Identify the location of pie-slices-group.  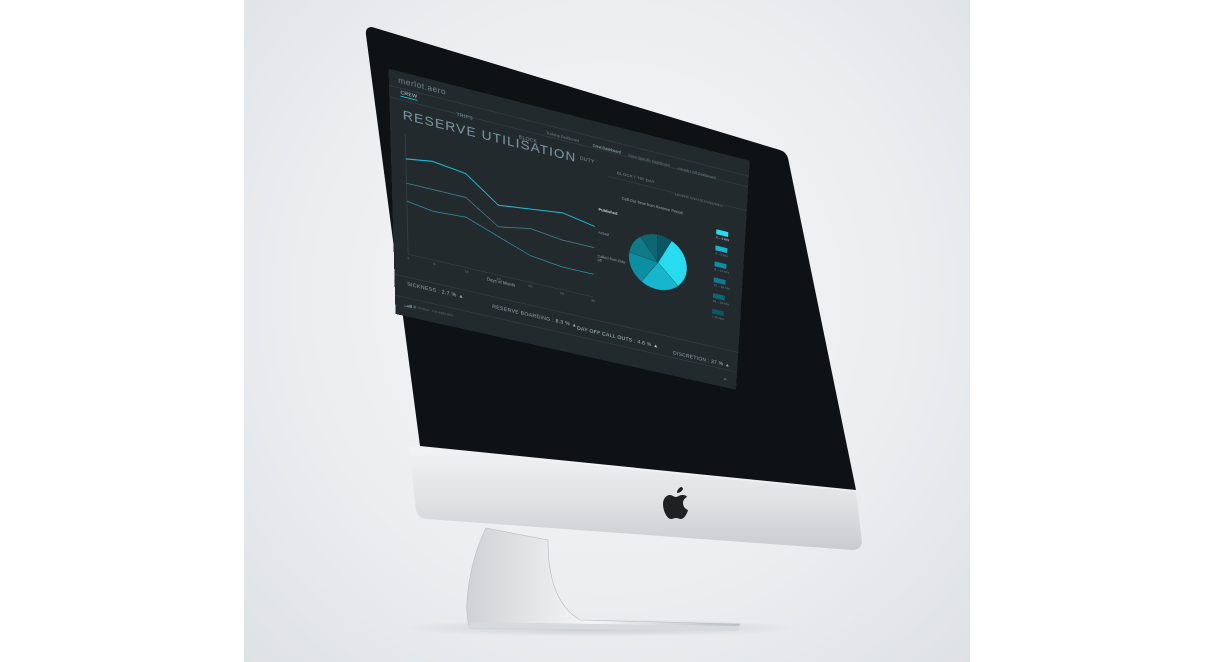
(658, 262).